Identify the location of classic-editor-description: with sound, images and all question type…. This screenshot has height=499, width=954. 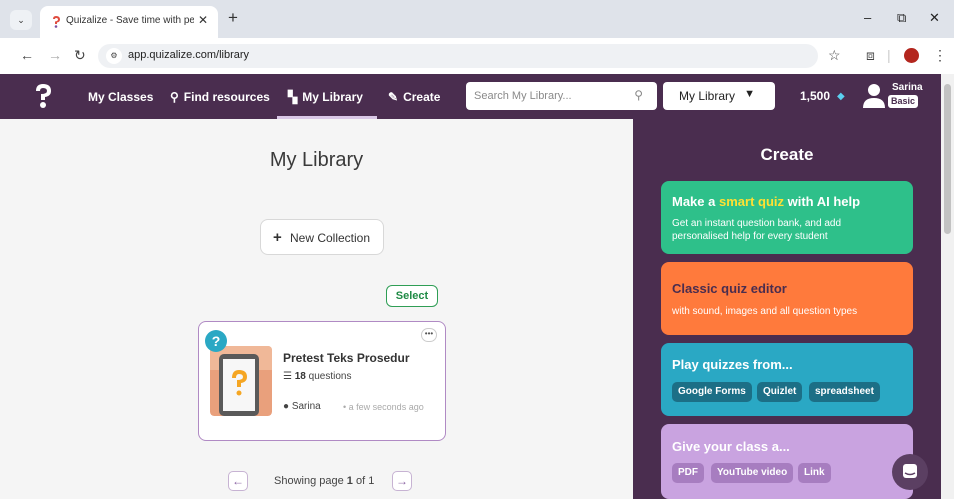
(765, 311).